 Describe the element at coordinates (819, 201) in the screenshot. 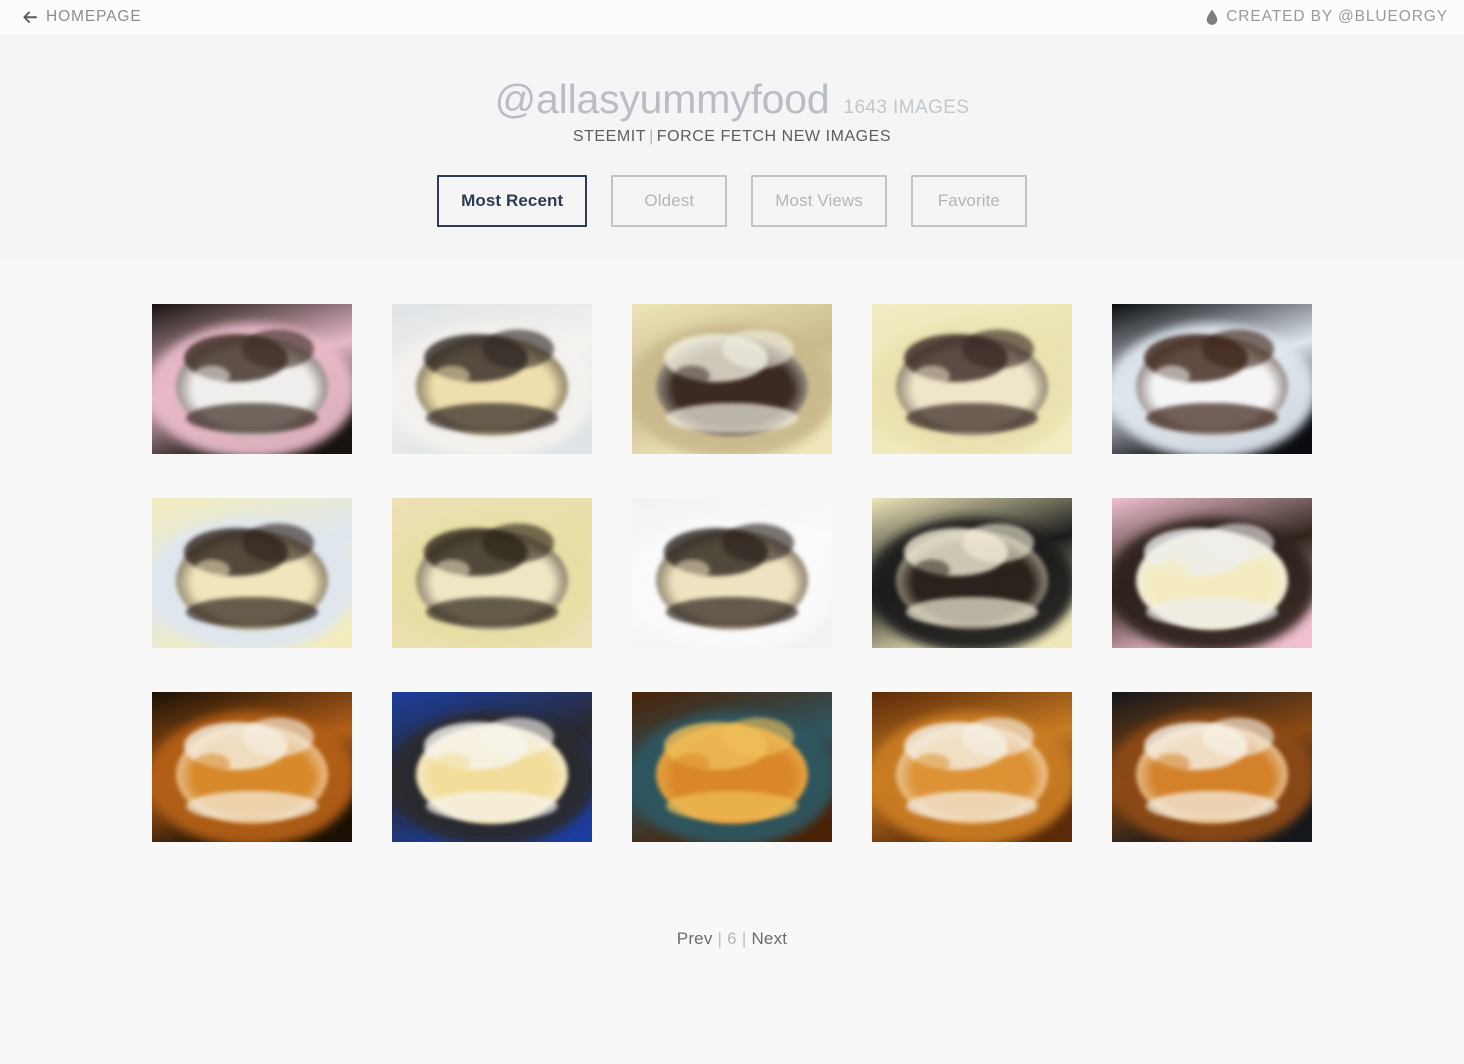

I see `filter-most-views: Most Views` at that location.